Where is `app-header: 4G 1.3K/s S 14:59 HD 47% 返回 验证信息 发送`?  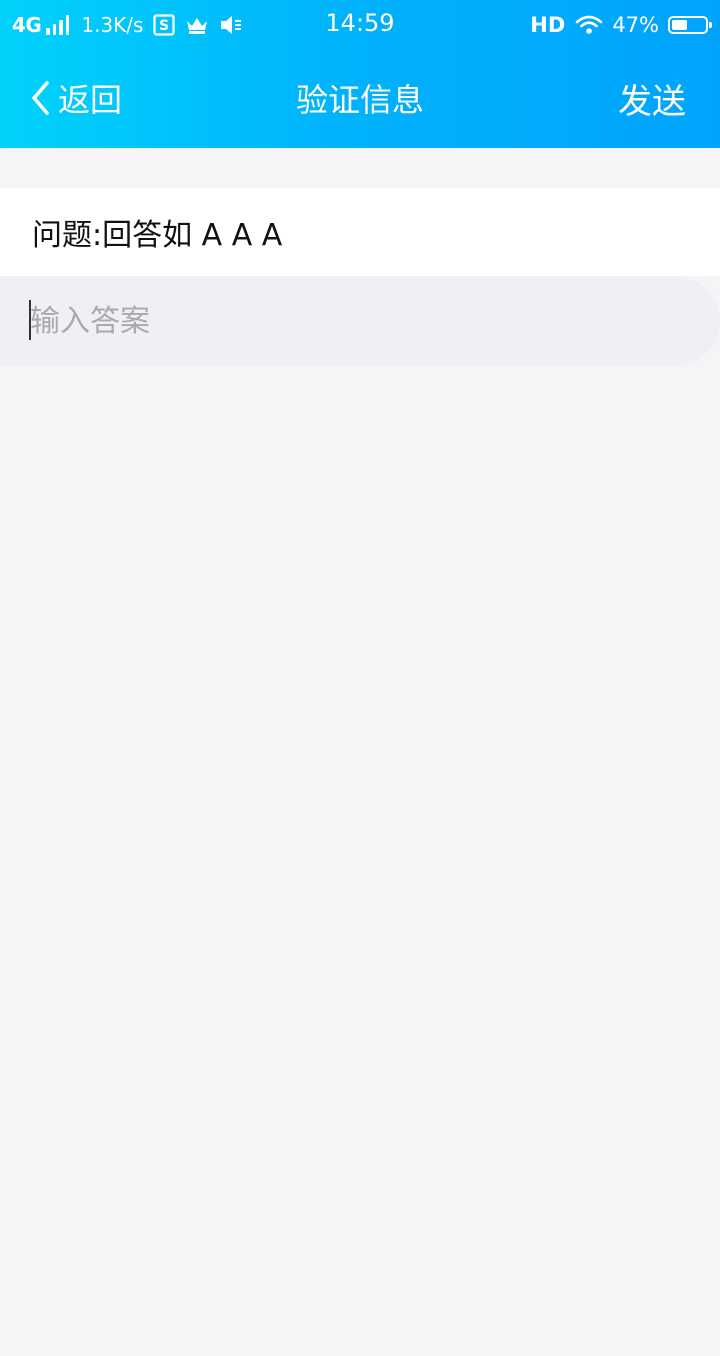 app-header: 4G 1.3K/s S 14:59 HD 47% 返回 验证信息 发送 is located at coordinates (360, 74).